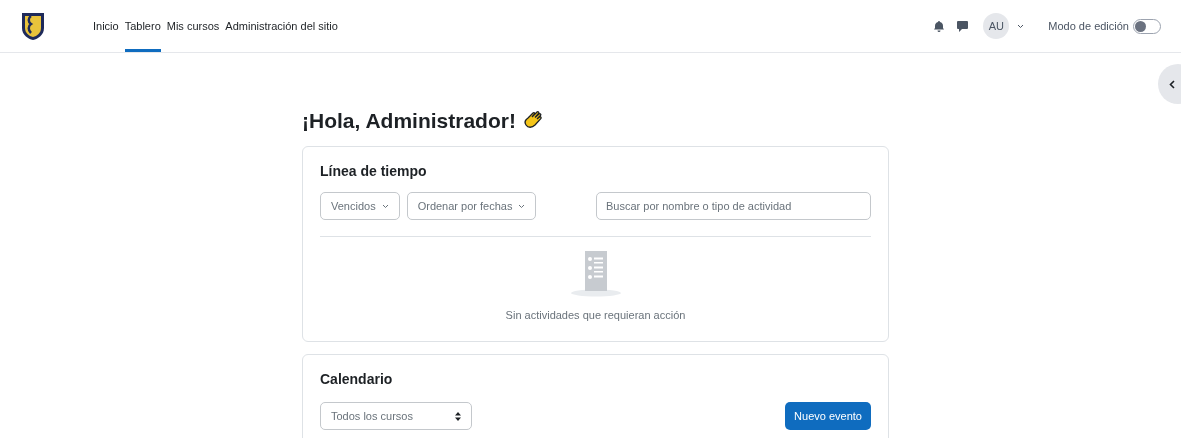 The height and width of the screenshot is (438, 1181). I want to click on nav-link: Tablero, so click(142, 26).